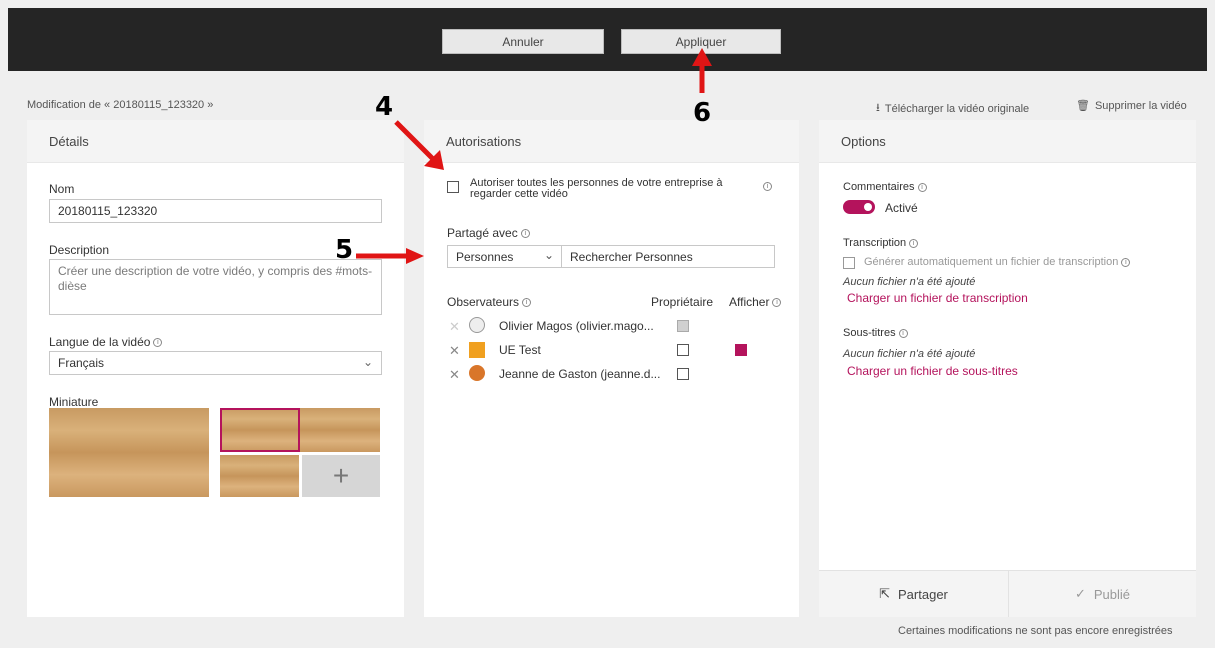  What do you see at coordinates (885, 593) in the screenshot?
I see `share-icon: ⇱` at bounding box center [885, 593].